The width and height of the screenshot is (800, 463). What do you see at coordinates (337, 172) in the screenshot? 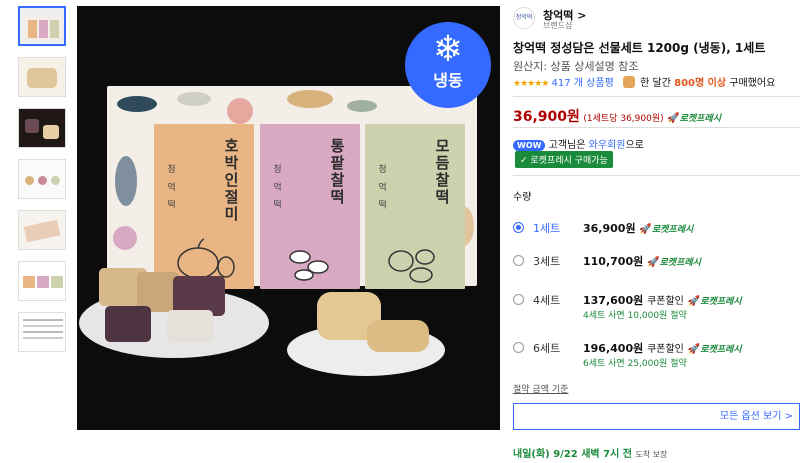
I see `pack-title: 통팥찰떡` at bounding box center [337, 172].